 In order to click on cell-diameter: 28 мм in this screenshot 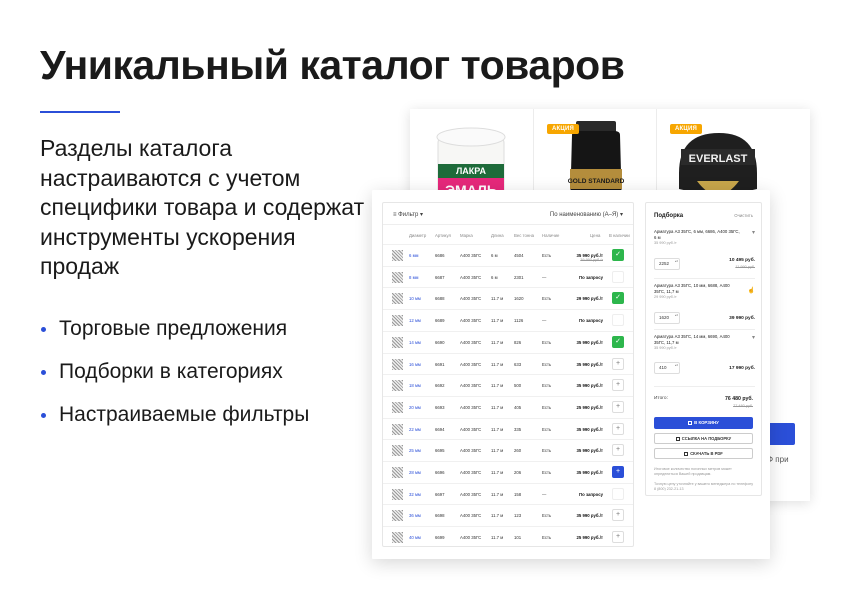, I will do `click(415, 472)`.